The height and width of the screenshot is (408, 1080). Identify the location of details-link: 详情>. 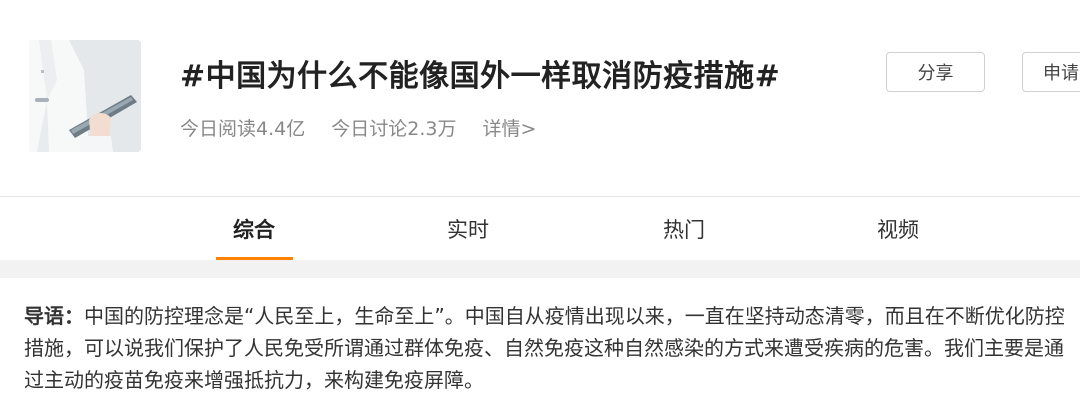
(510, 129).